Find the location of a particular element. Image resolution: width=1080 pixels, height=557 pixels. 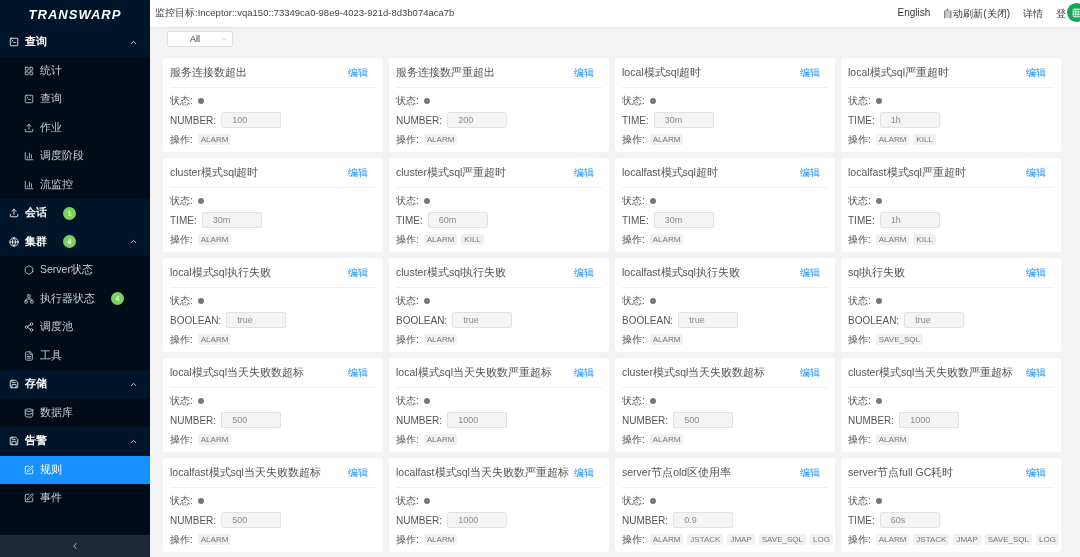

section-label: 会话 is located at coordinates (36, 213).